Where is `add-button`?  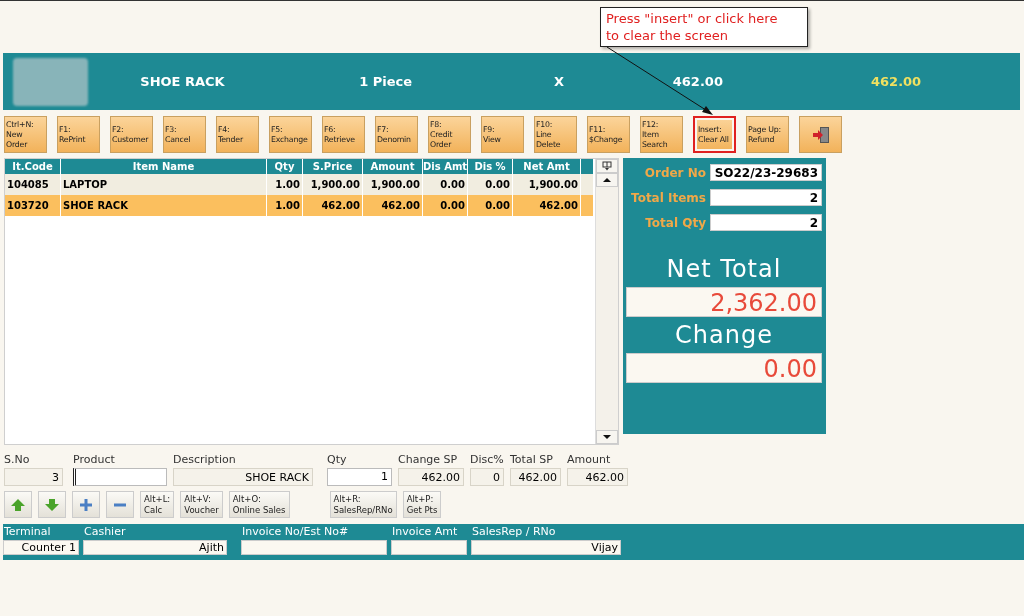
add-button is located at coordinates (86, 504).